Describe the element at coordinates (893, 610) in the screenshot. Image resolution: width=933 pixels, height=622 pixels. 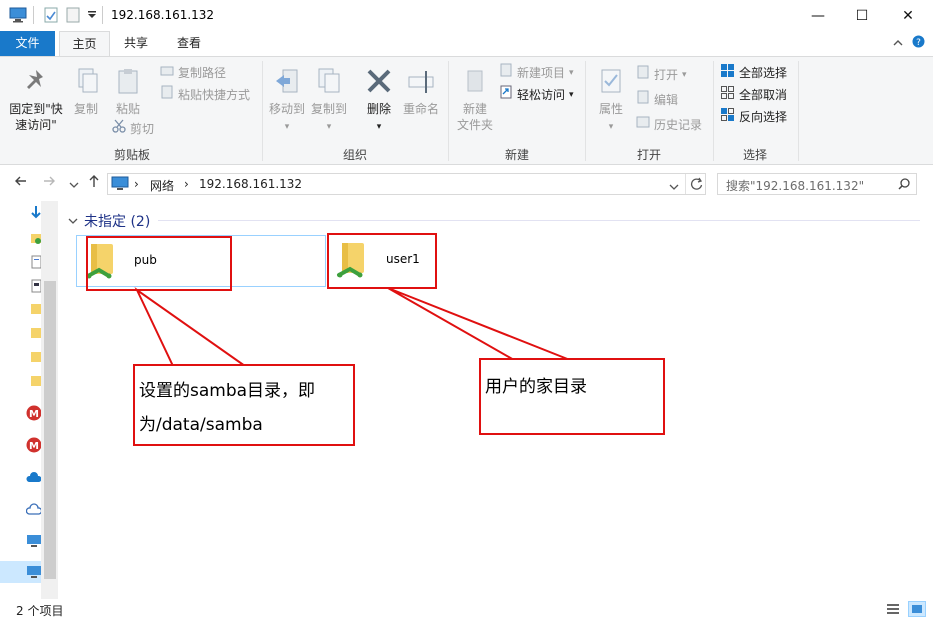
I see `details-view-icon` at that location.